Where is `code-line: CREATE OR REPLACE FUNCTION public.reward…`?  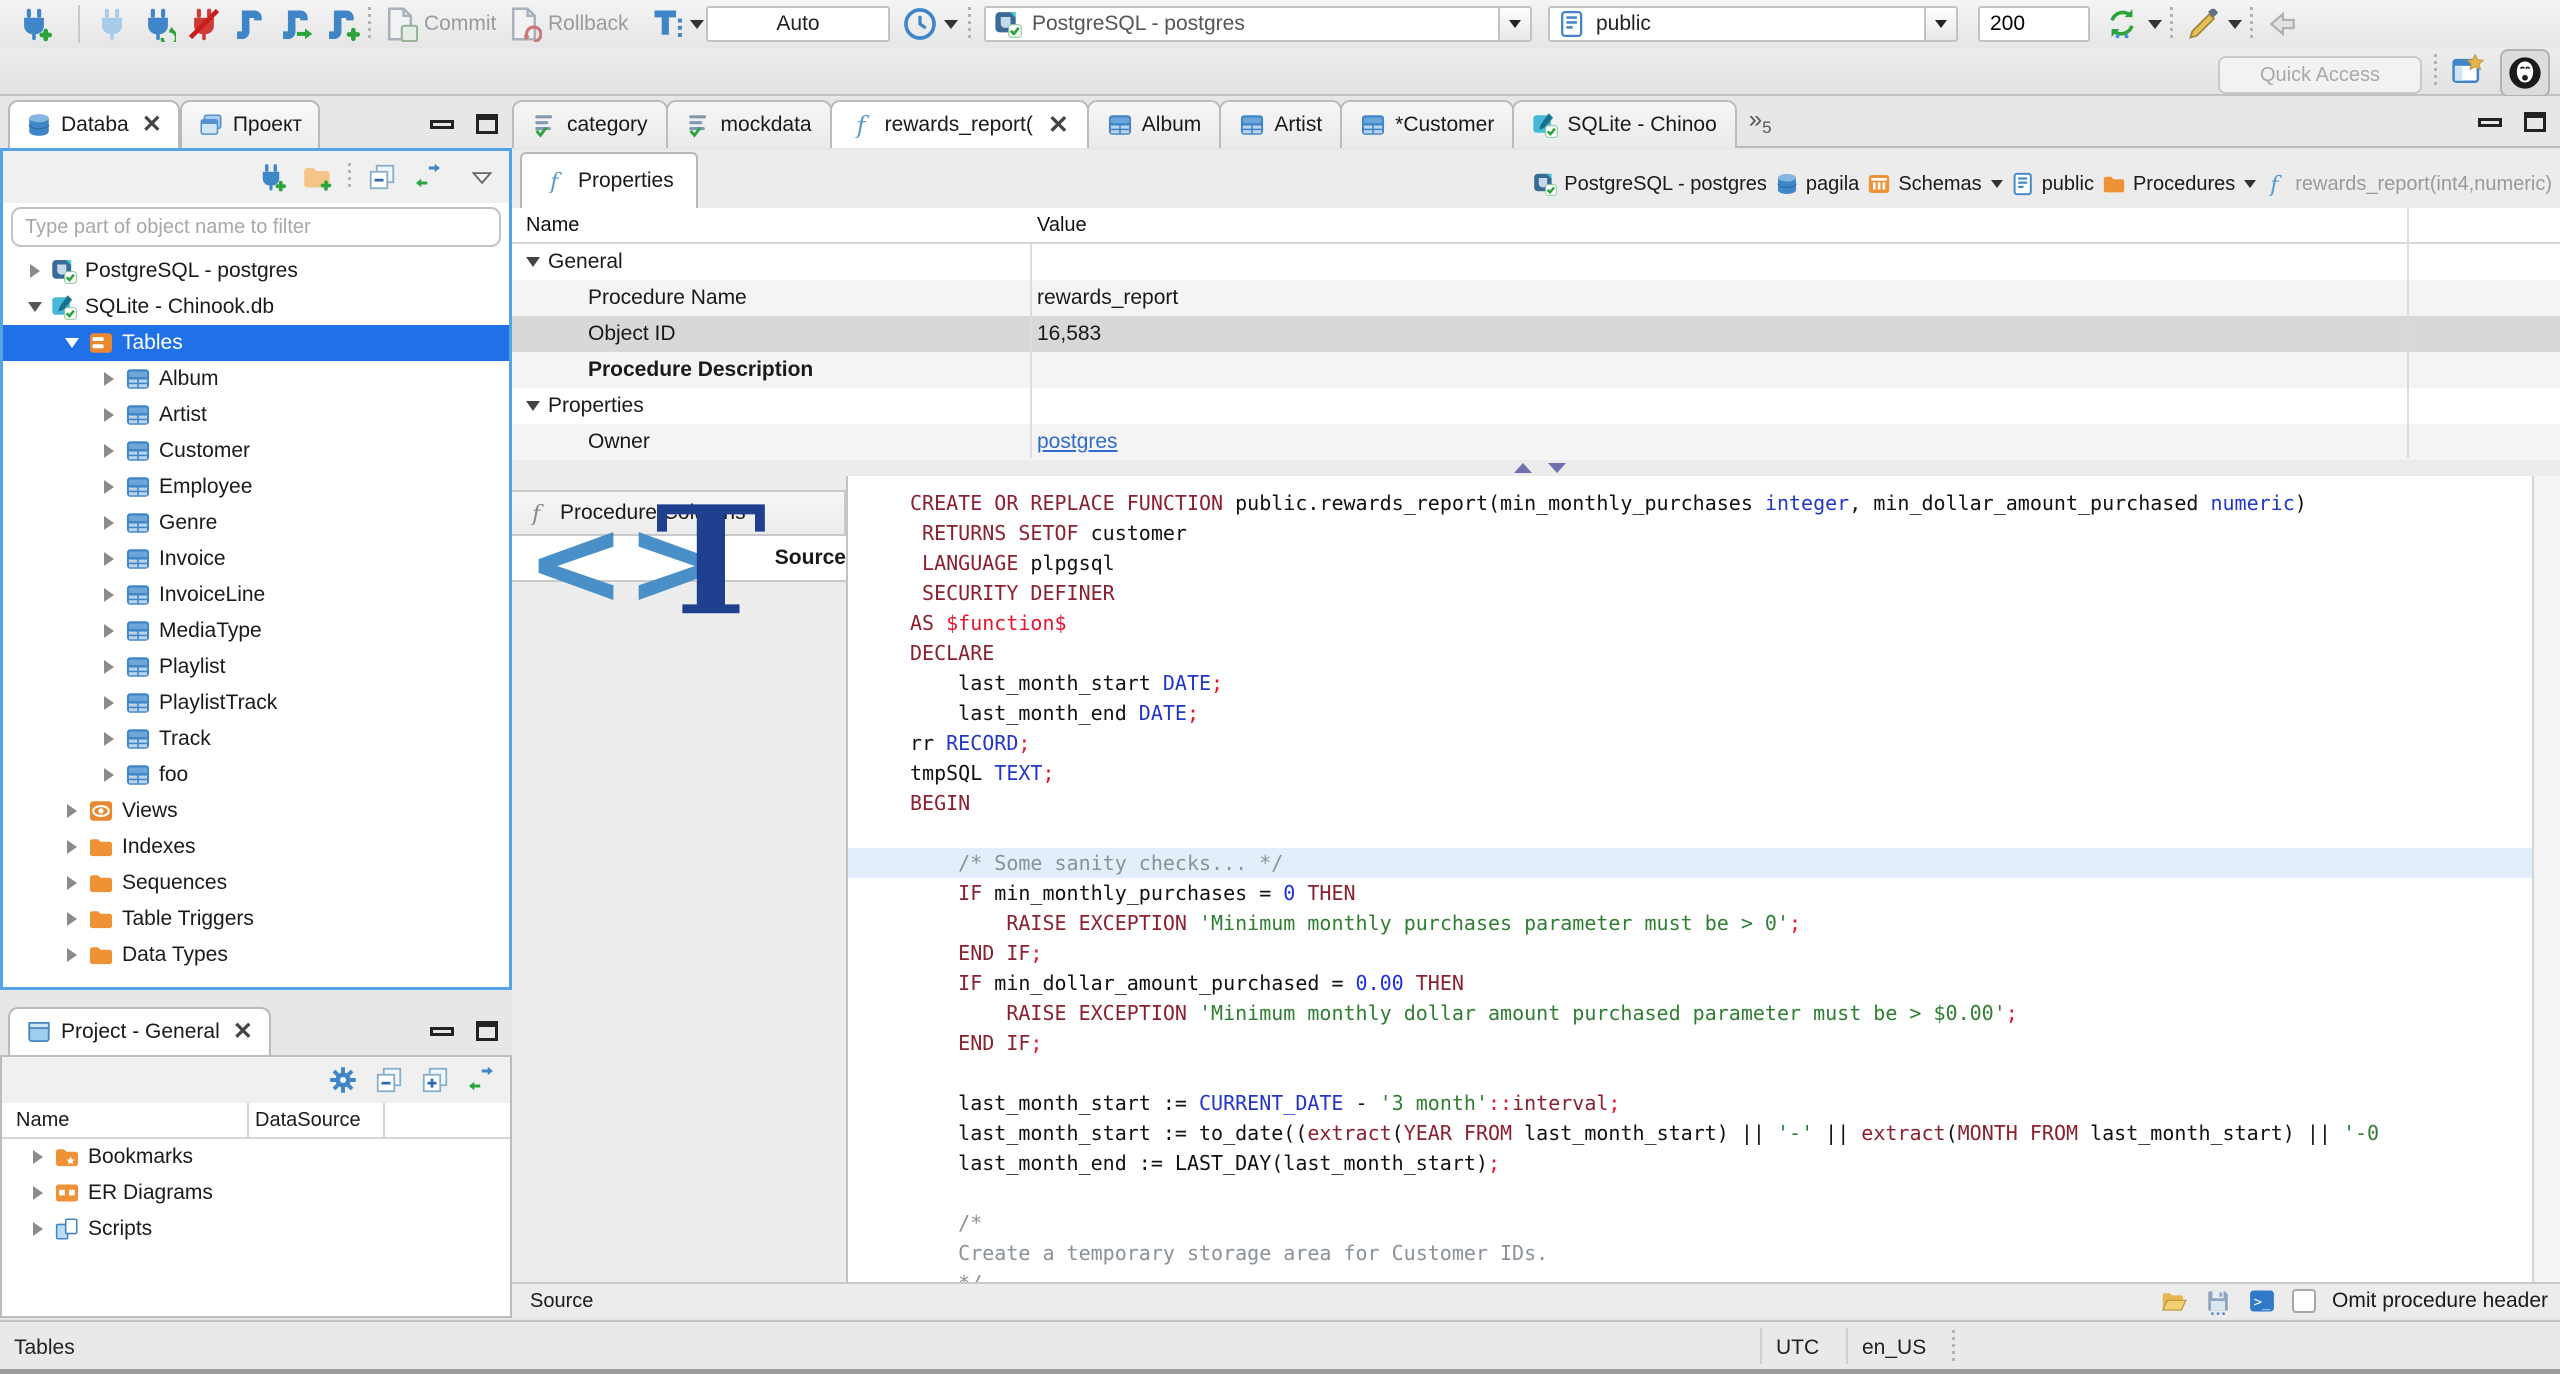
code-line: CREATE OR REPLACE FUNCTION public.reward… is located at coordinates (1721, 503).